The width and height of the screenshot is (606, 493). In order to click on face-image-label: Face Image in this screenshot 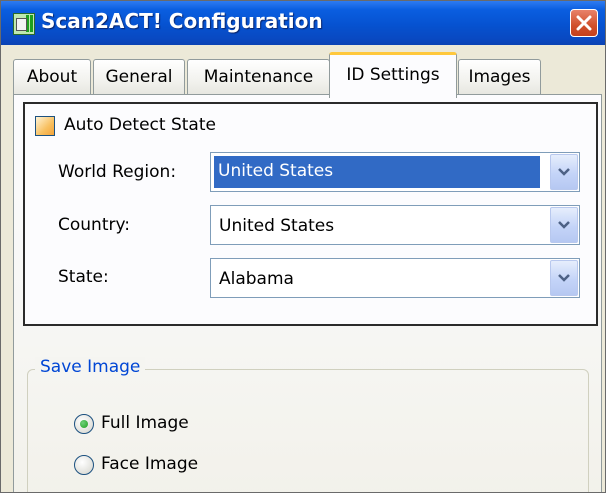, I will do `click(149, 464)`.